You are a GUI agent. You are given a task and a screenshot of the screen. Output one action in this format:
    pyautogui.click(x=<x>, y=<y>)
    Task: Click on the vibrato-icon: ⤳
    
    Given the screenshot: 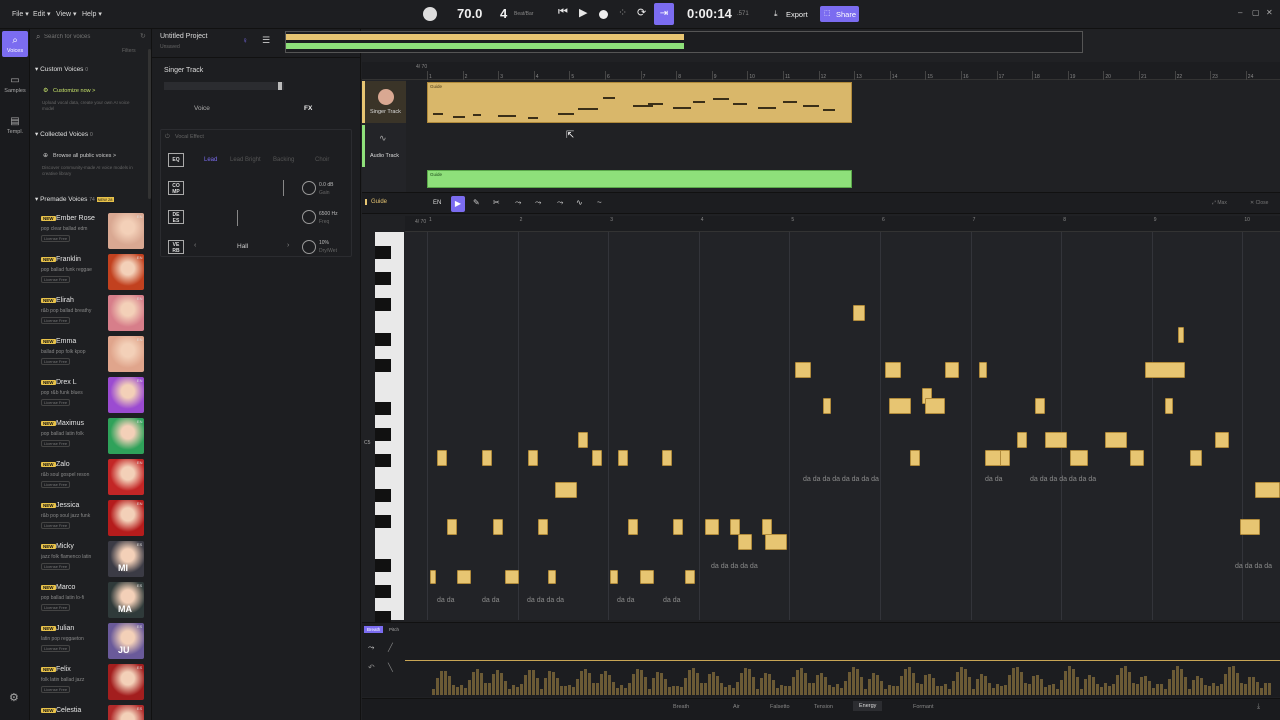 What is the action you would take?
    pyautogui.click(x=538, y=203)
    